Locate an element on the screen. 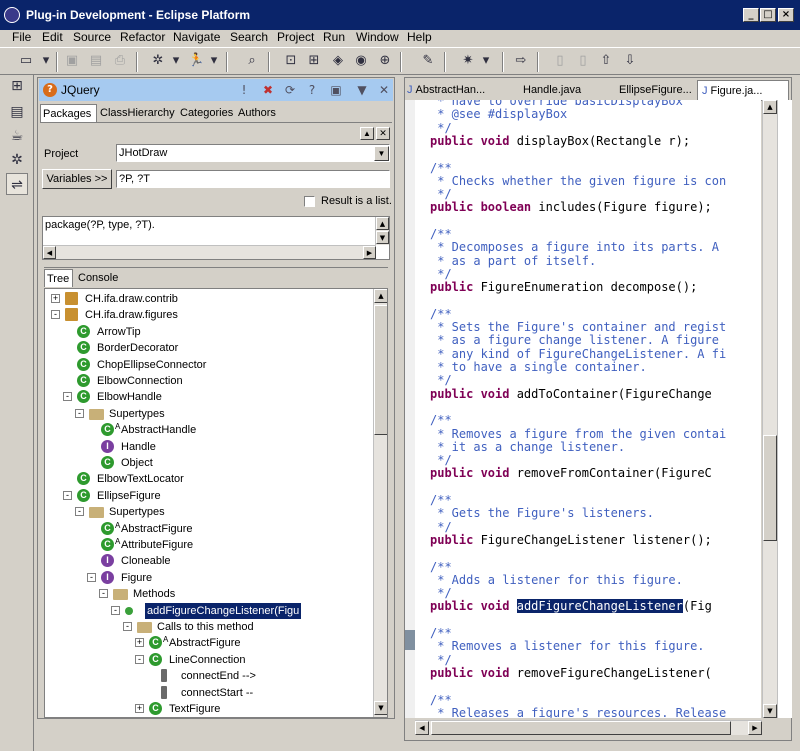 The image size is (800, 751). back-icon: ⇧ is located at coordinates (606, 61).